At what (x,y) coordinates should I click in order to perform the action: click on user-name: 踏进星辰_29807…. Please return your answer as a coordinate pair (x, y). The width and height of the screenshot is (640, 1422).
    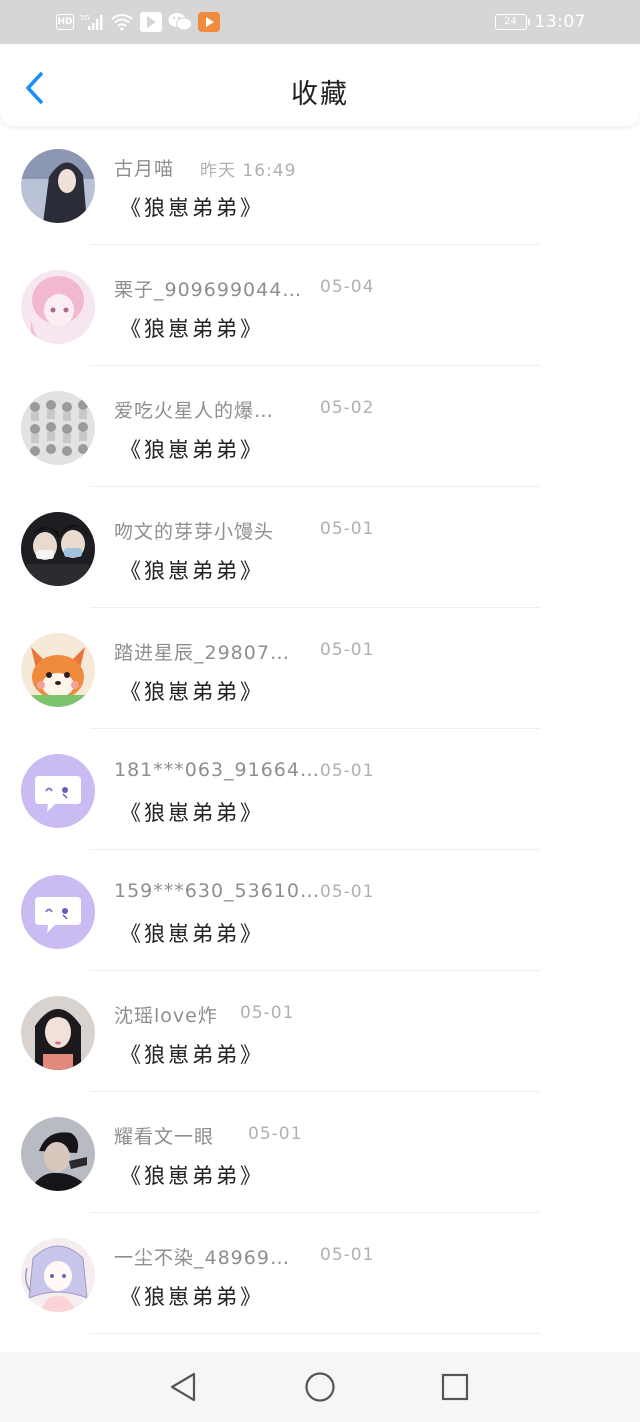
    Looking at the image, I should click on (202, 653).